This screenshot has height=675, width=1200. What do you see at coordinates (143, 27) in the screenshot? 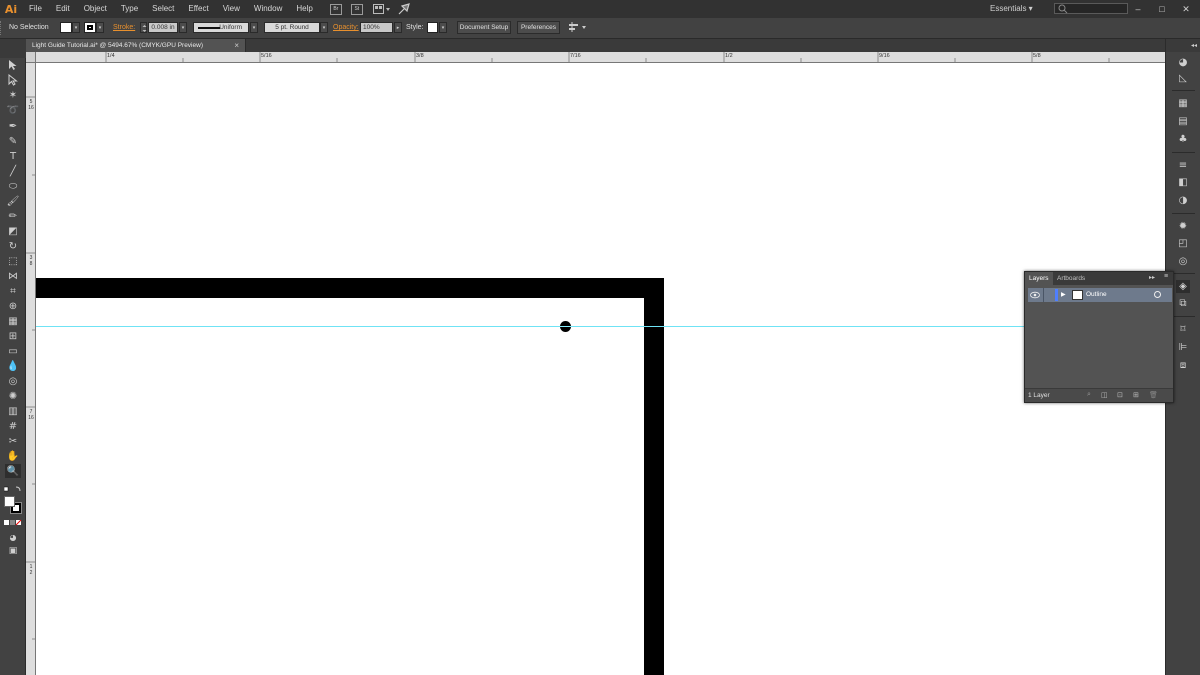
I see `stroke-weight-stepper` at bounding box center [143, 27].